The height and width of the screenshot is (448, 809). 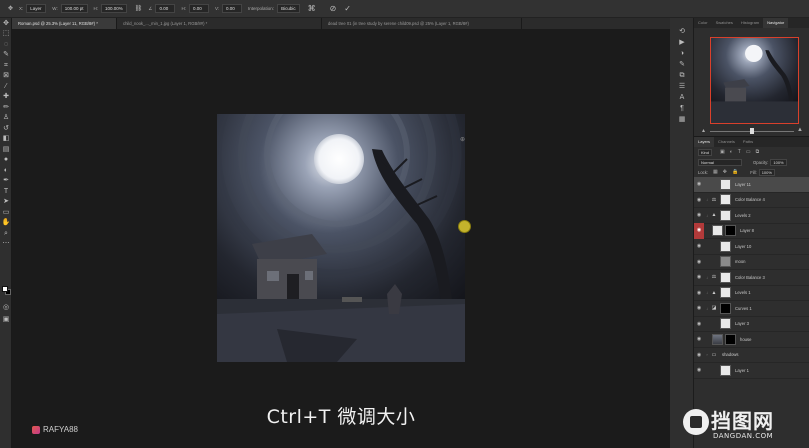 What do you see at coordinates (6, 139) in the screenshot?
I see `eraser-tool-icon: ◧` at bounding box center [6, 139].